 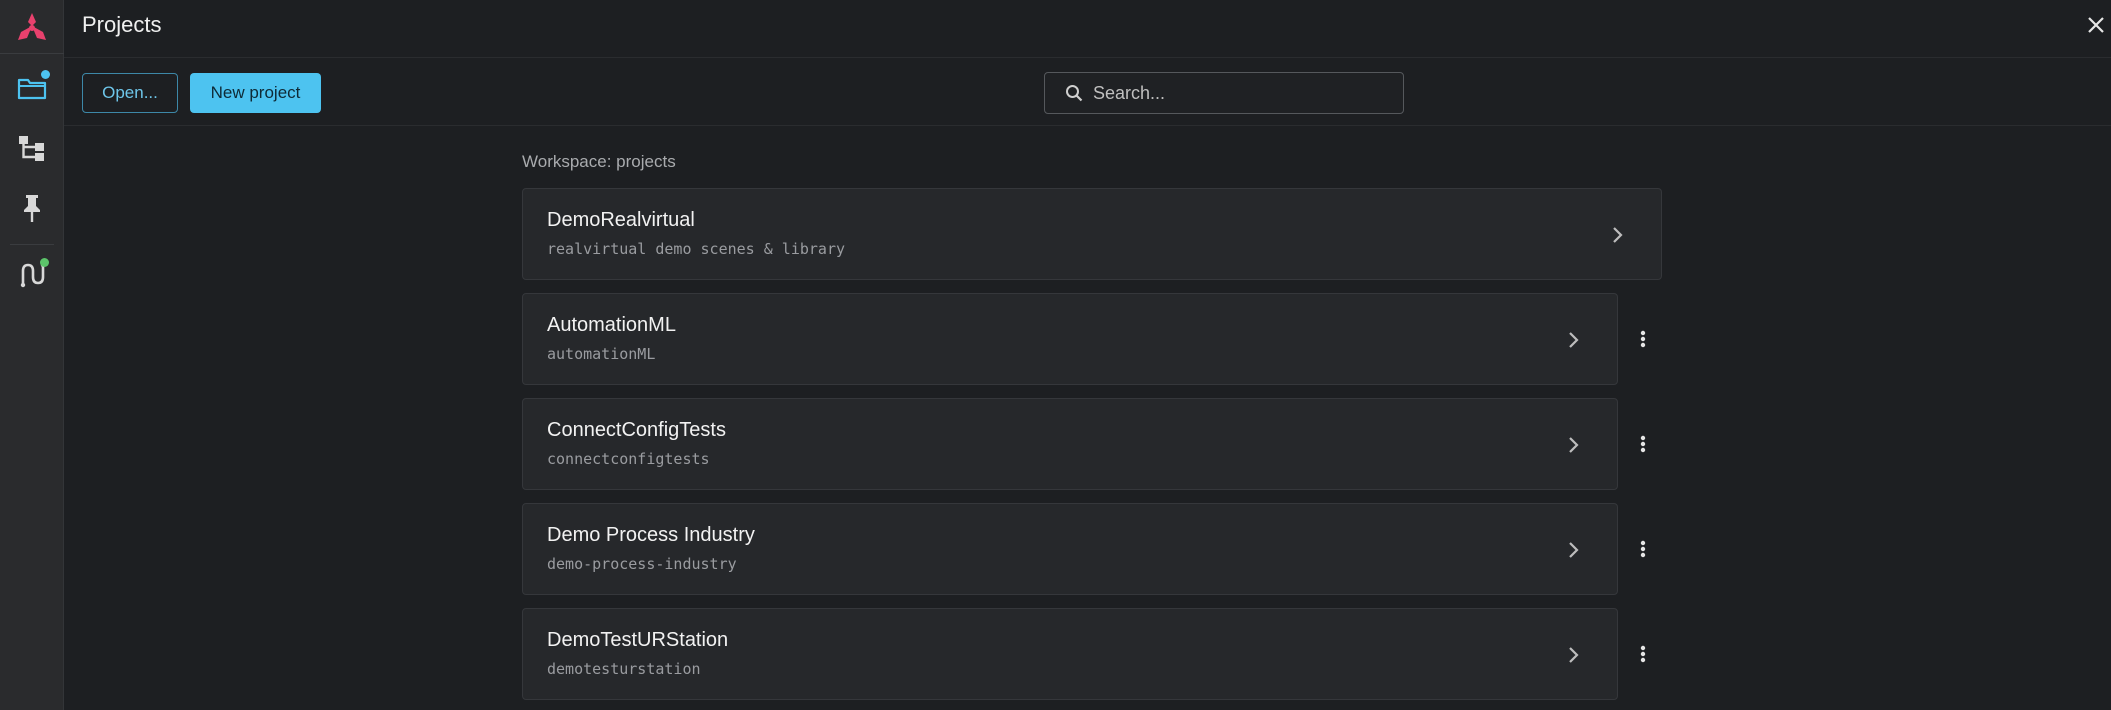 I want to click on page-header: Projects, so click(x=1087, y=29).